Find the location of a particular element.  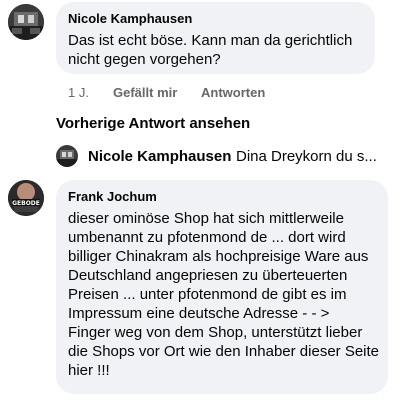

comment-text-line: Deutschland angepriesen zu überteuerten is located at coordinates (208, 275).